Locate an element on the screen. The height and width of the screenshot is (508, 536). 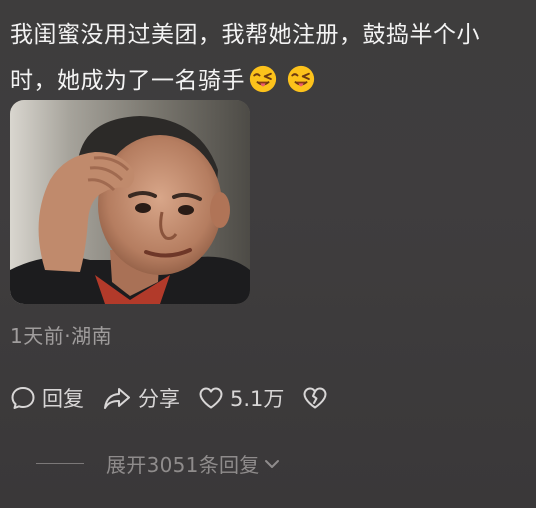
comment-meta: 1天前·湖南 is located at coordinates (61, 336).